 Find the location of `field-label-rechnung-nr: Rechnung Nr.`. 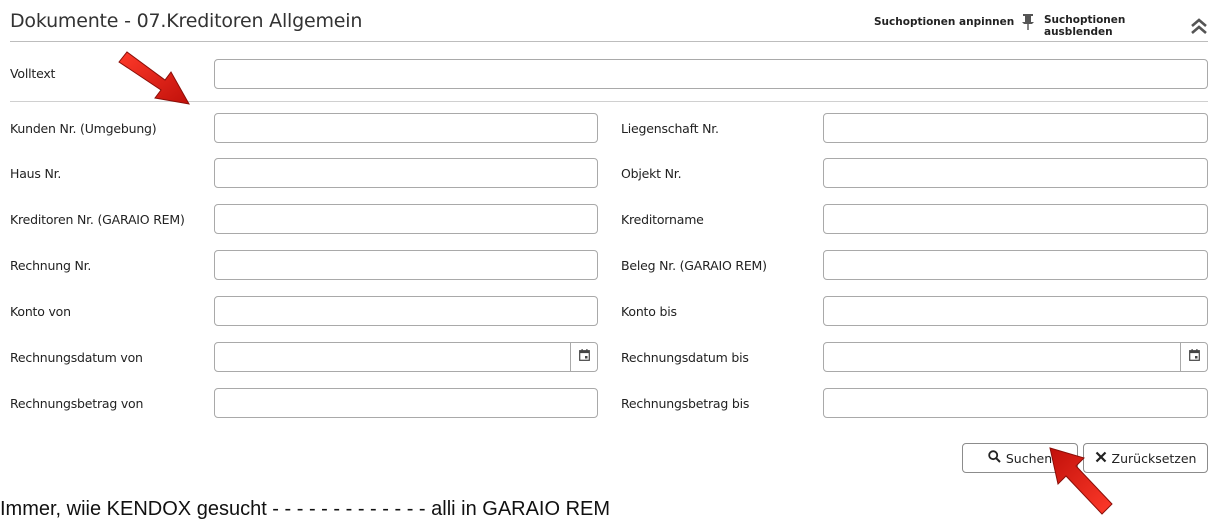

field-label-rechnung-nr: Rechnung Nr. is located at coordinates (51, 265).